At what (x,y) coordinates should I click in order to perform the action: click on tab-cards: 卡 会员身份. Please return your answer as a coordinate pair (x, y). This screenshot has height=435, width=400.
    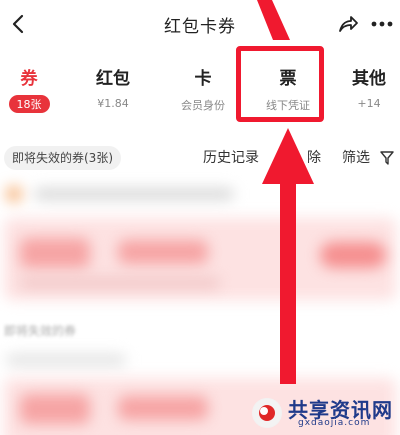
    Looking at the image, I should click on (203, 86).